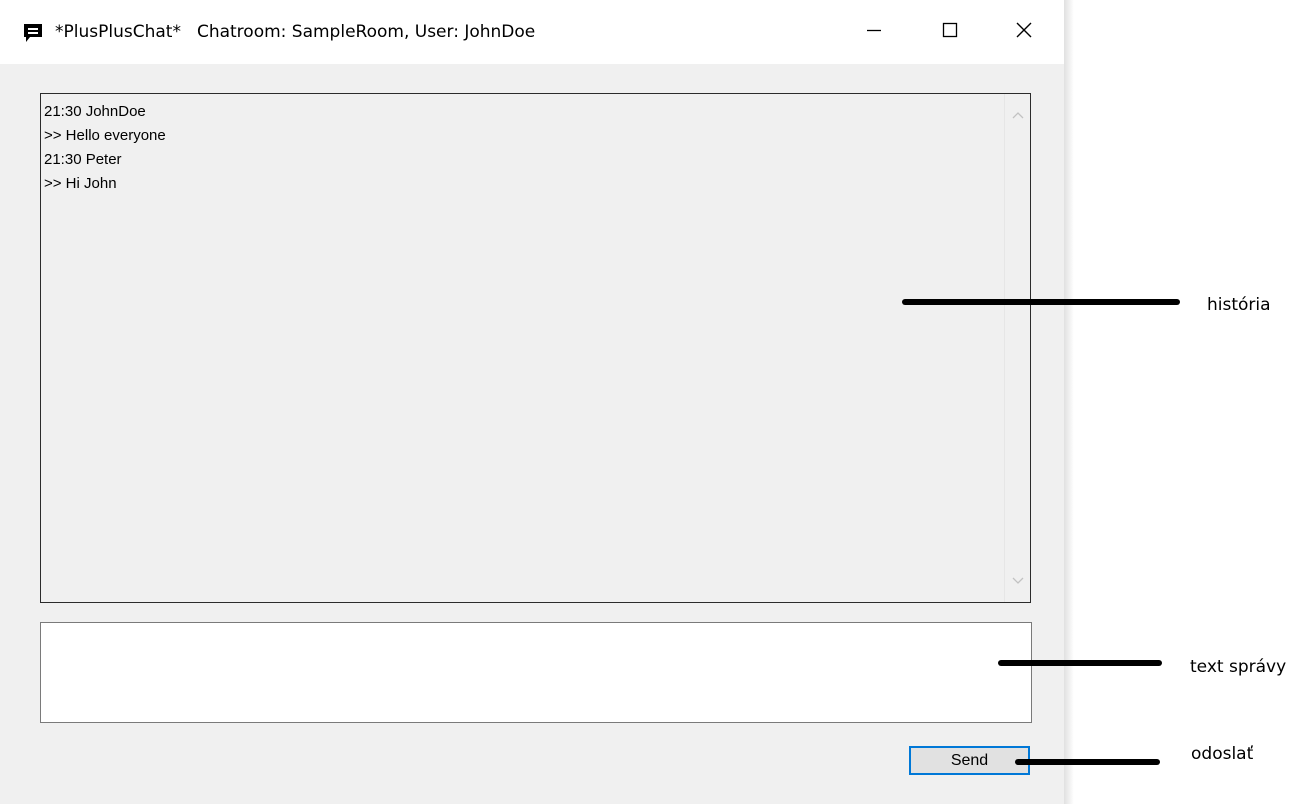 The width and height of the screenshot is (1310, 804). Describe the element at coordinates (1238, 667) in the screenshot. I see `message-callout-label: text správy` at that location.